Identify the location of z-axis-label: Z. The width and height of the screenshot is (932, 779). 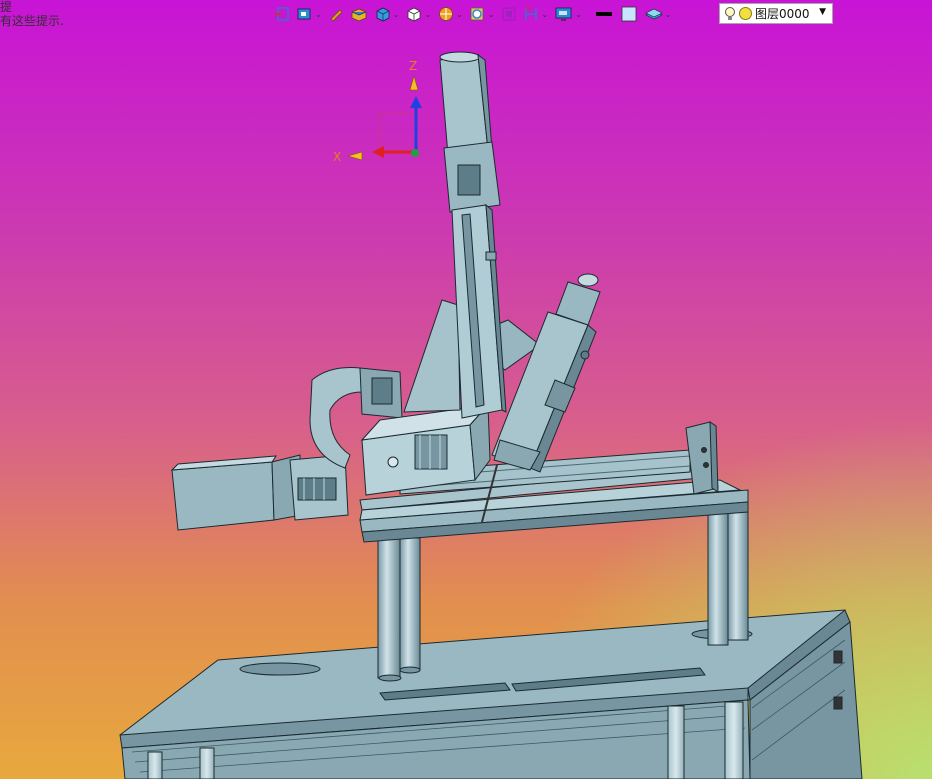
(413, 66).